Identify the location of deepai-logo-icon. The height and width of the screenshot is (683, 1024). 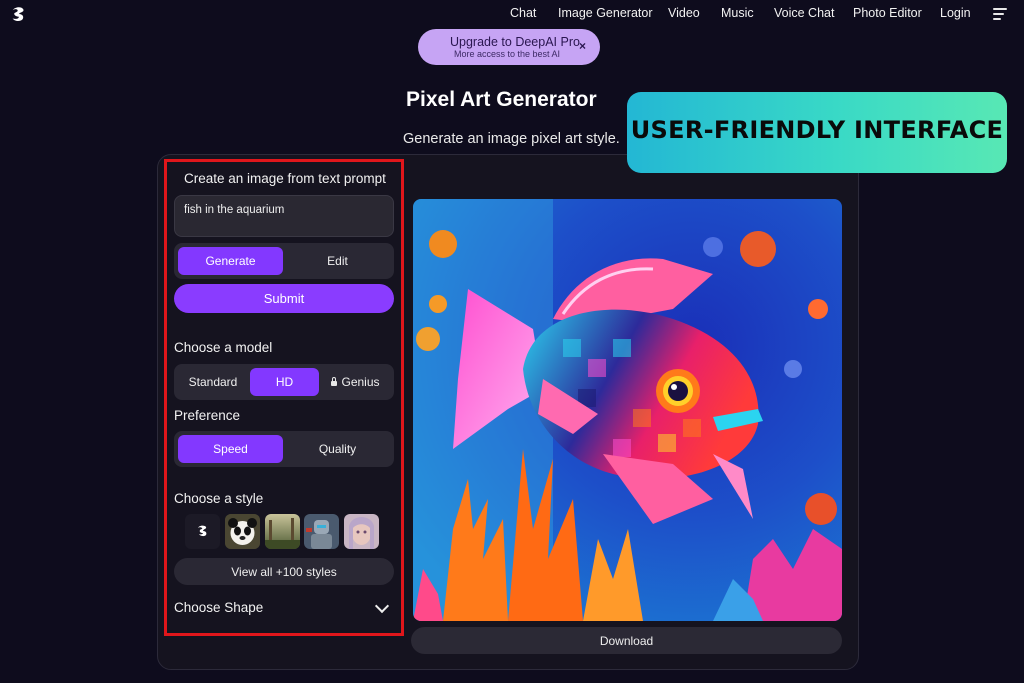
(18, 14).